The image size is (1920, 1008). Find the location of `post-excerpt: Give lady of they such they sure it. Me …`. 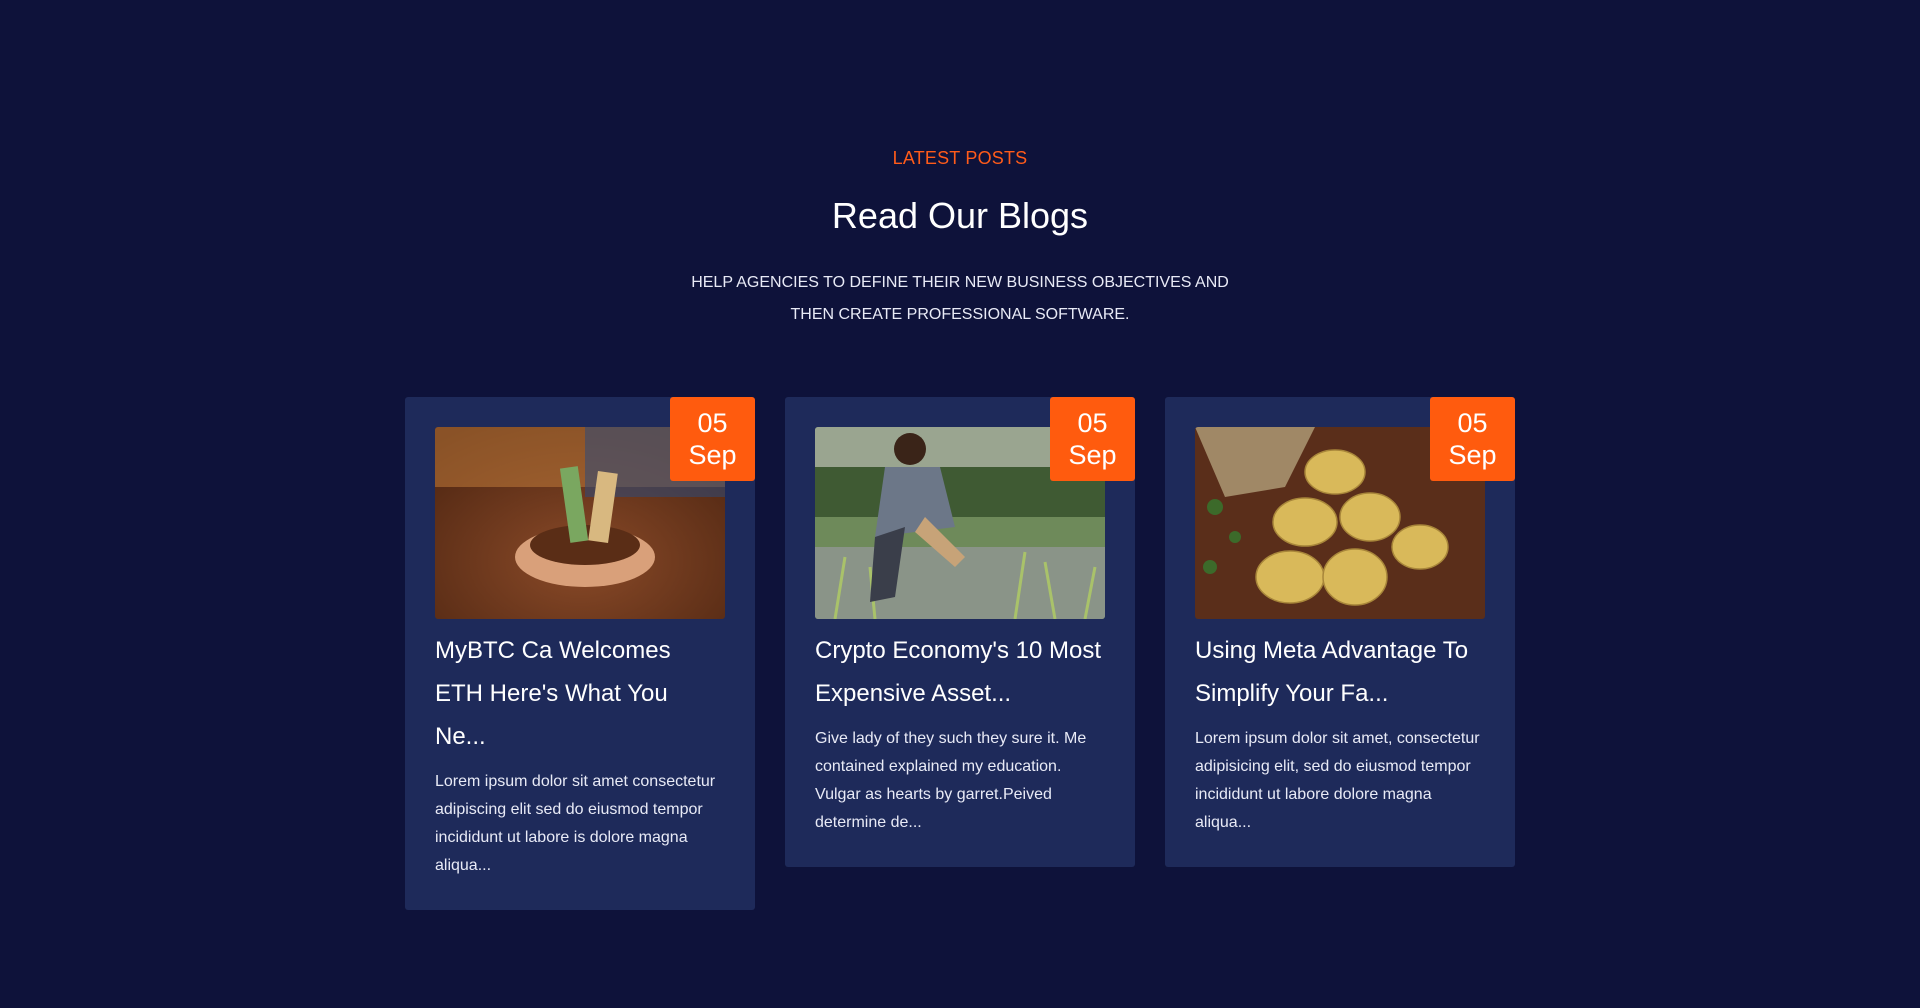

post-excerpt: Give lady of they such they sure it. Me … is located at coordinates (951, 780).